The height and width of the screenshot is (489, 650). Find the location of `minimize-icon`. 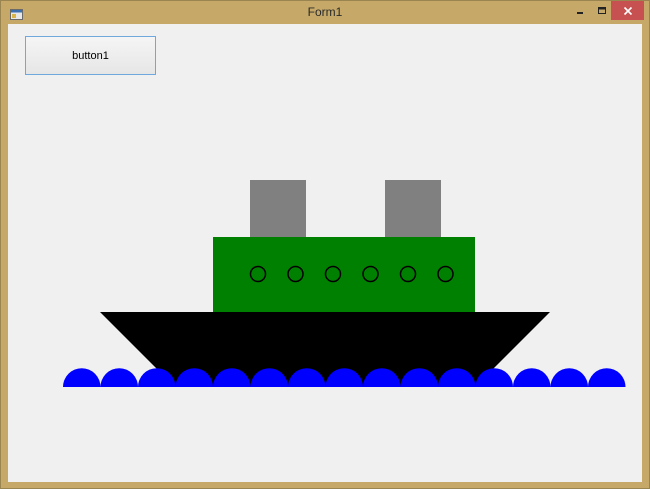

minimize-icon is located at coordinates (580, 13).